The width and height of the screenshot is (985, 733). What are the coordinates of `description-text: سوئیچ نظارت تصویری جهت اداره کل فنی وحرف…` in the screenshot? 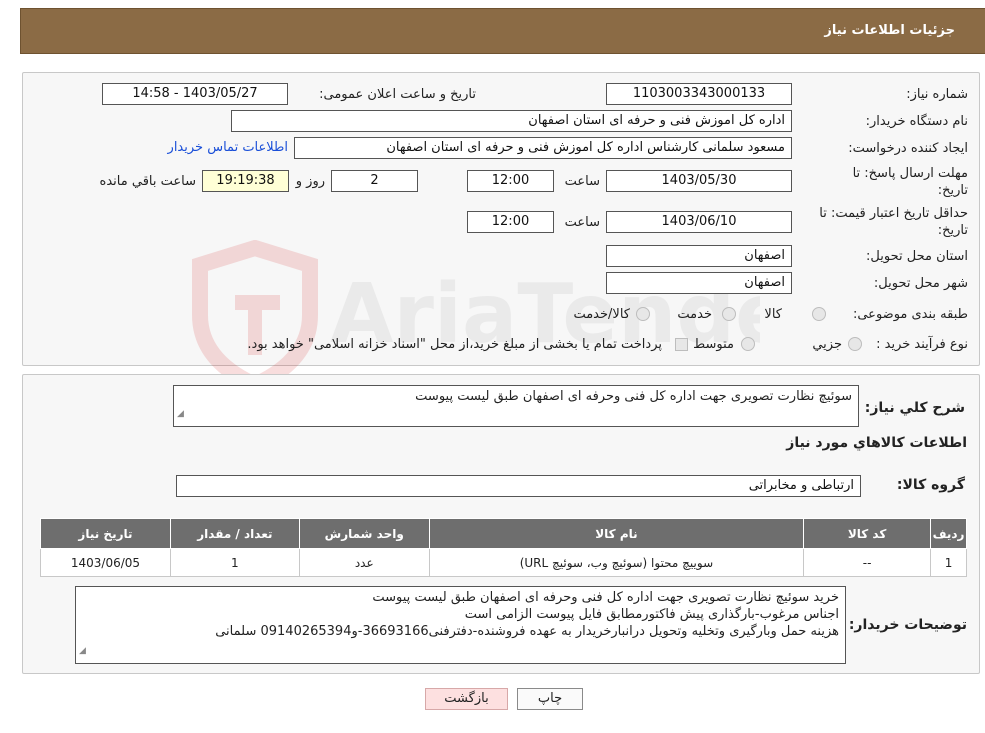 It's located at (633, 396).